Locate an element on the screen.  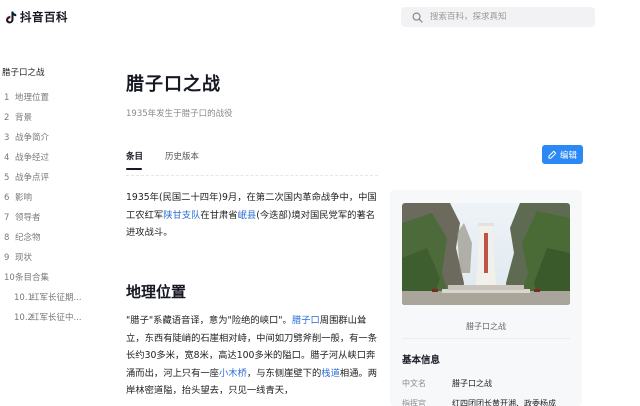
toc-item-label: 背景 is located at coordinates (24, 118).